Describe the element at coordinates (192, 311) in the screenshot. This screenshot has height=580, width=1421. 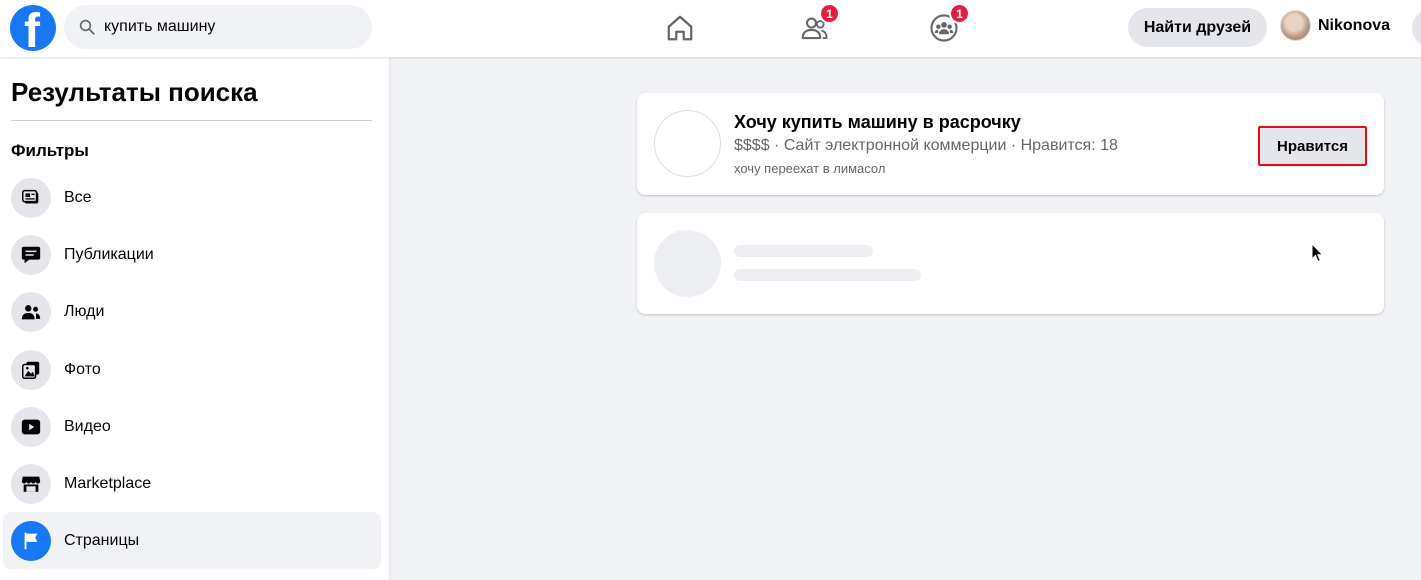
I see `filter-item-people: Люди` at that location.